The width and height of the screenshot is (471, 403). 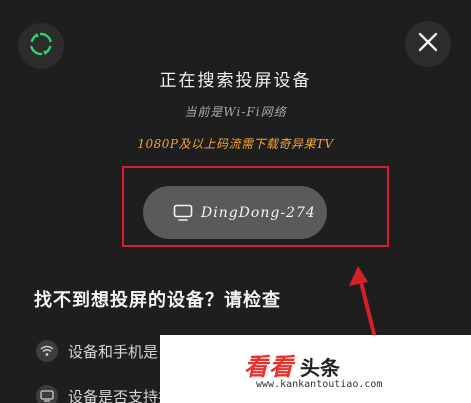 I want to click on check-item: 设备和手机是, so click(x=97, y=351).